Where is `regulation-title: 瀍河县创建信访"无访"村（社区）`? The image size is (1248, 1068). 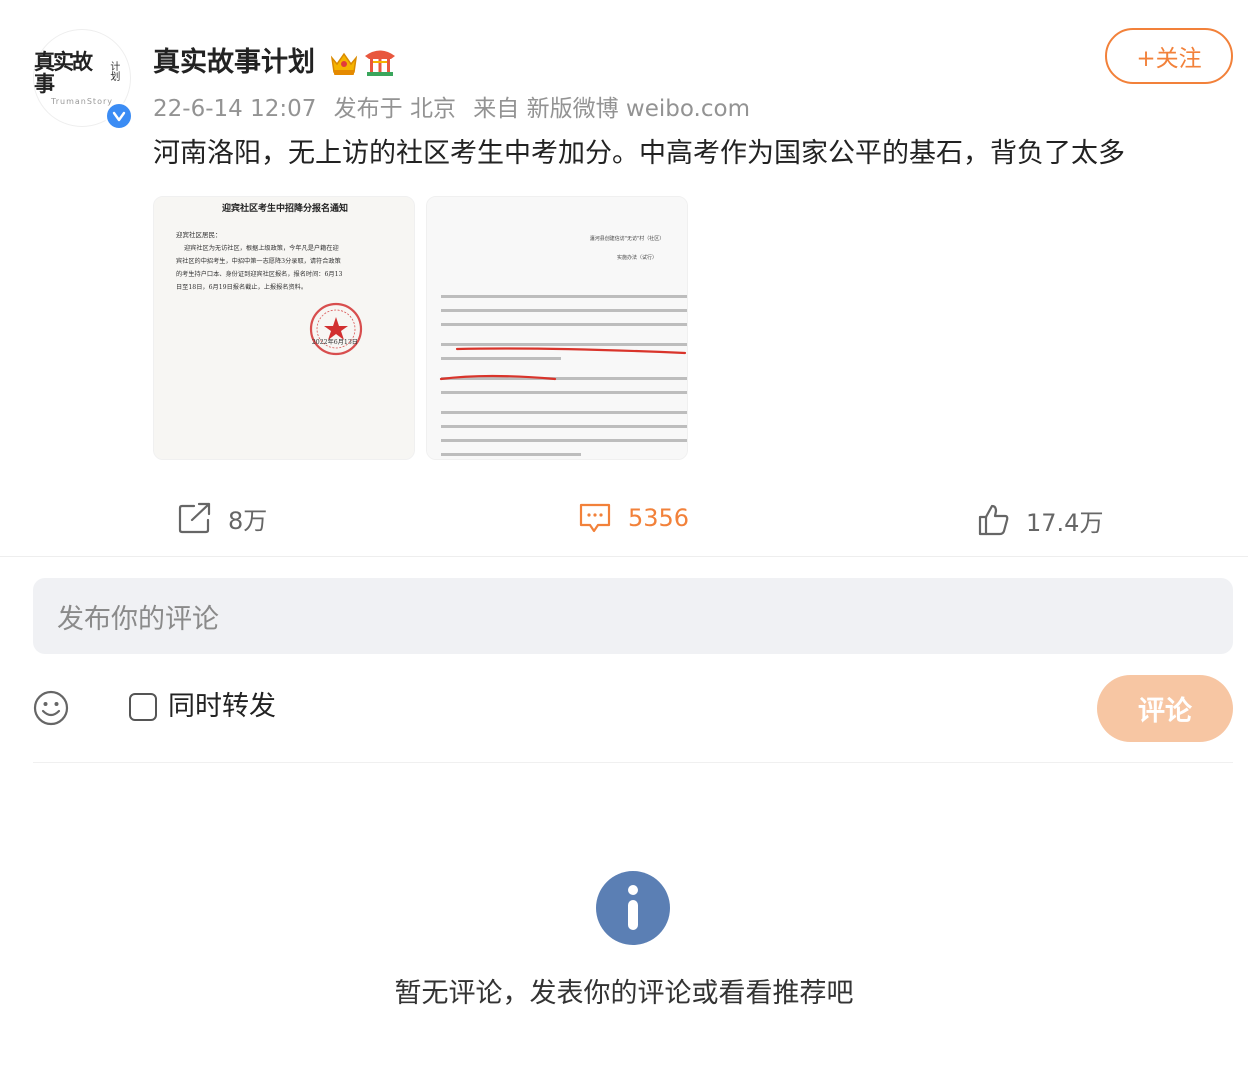 regulation-title: 瀍河县创建信访"无访"村（社区） is located at coordinates (627, 238).